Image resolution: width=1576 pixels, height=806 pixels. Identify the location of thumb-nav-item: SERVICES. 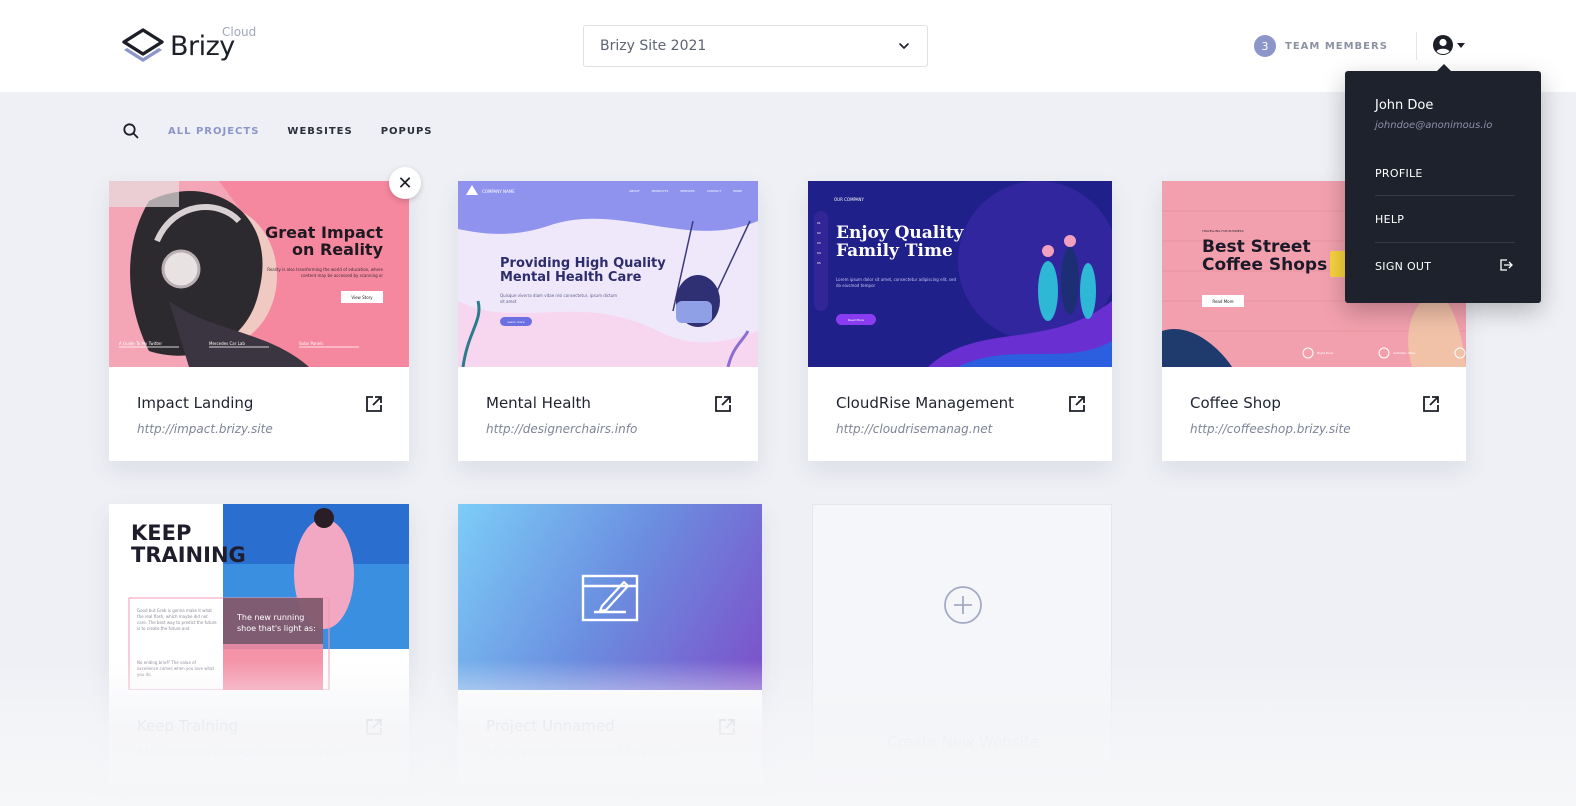
(687, 191).